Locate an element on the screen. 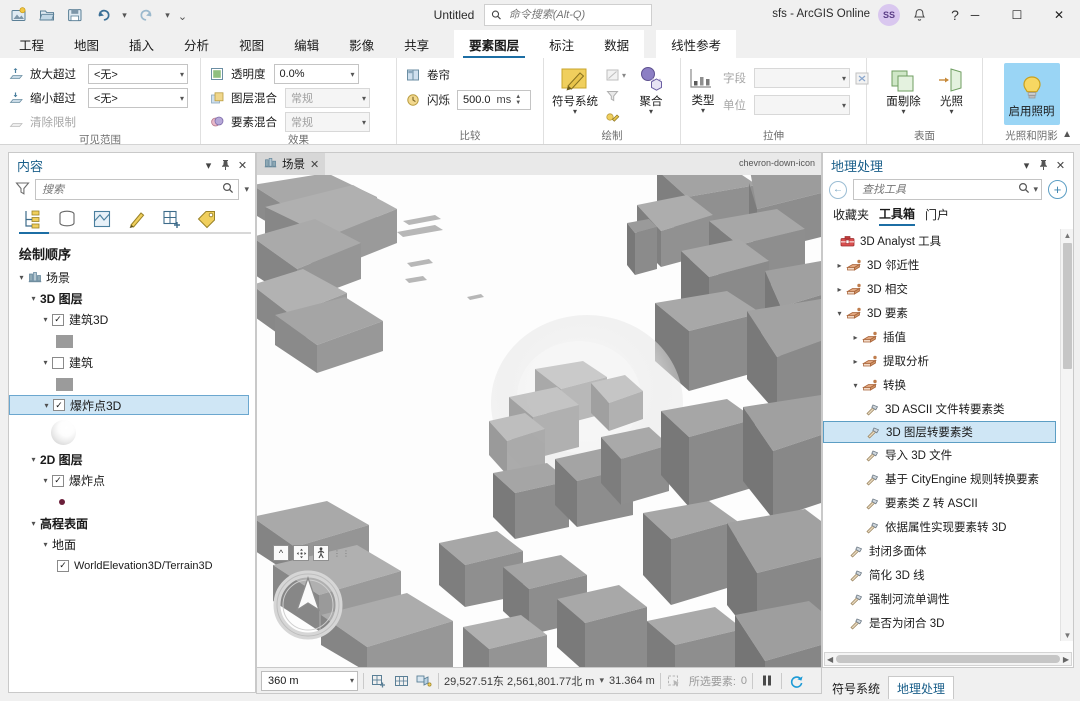 Image resolution: width=1080 pixels, height=701 pixels. tree-item-3d-layers: ▾ 3D 图层 is located at coordinates (132, 298).